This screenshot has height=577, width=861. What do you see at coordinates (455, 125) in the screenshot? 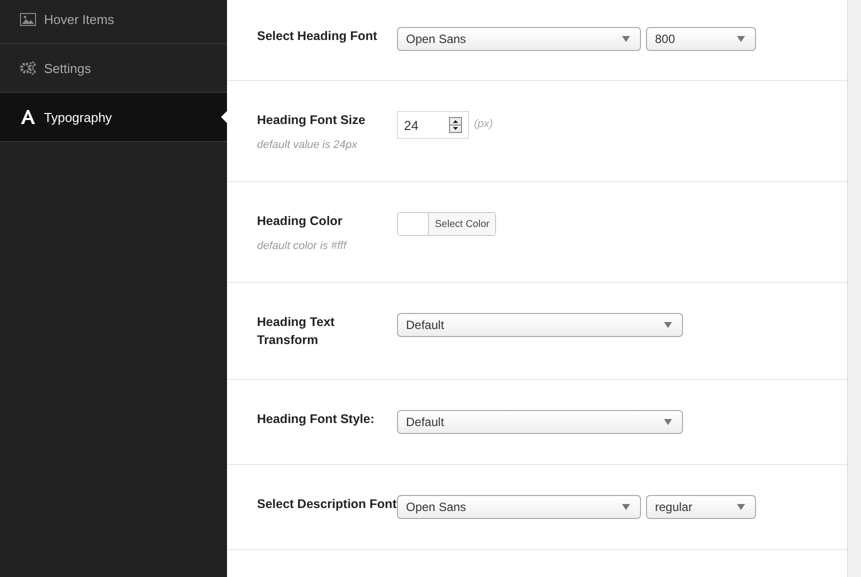
I see `spinner-icon` at bounding box center [455, 125].